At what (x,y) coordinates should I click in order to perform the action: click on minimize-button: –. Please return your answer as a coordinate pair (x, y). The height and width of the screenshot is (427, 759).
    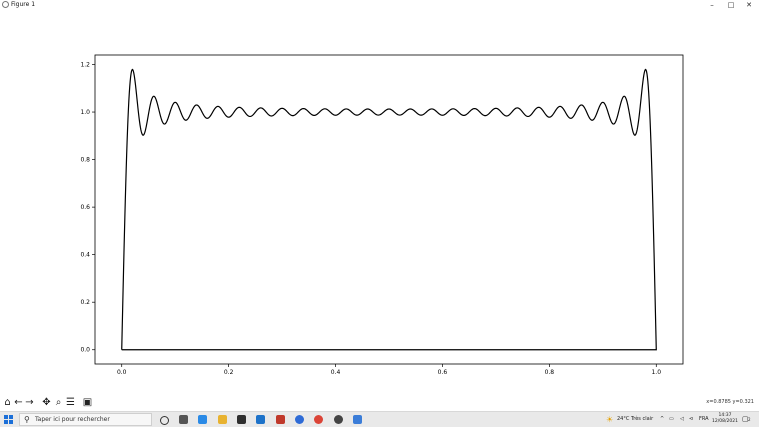
    Looking at the image, I should click on (712, 5).